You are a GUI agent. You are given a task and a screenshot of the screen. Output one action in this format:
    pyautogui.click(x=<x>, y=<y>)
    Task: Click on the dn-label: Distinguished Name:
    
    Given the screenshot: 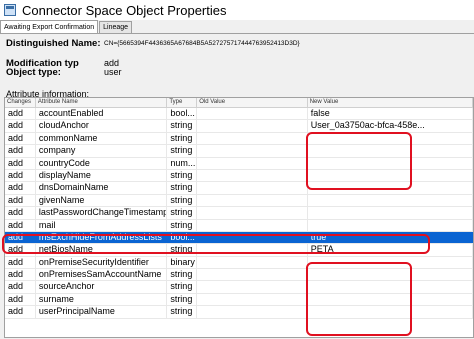 What is the action you would take?
    pyautogui.click(x=53, y=43)
    